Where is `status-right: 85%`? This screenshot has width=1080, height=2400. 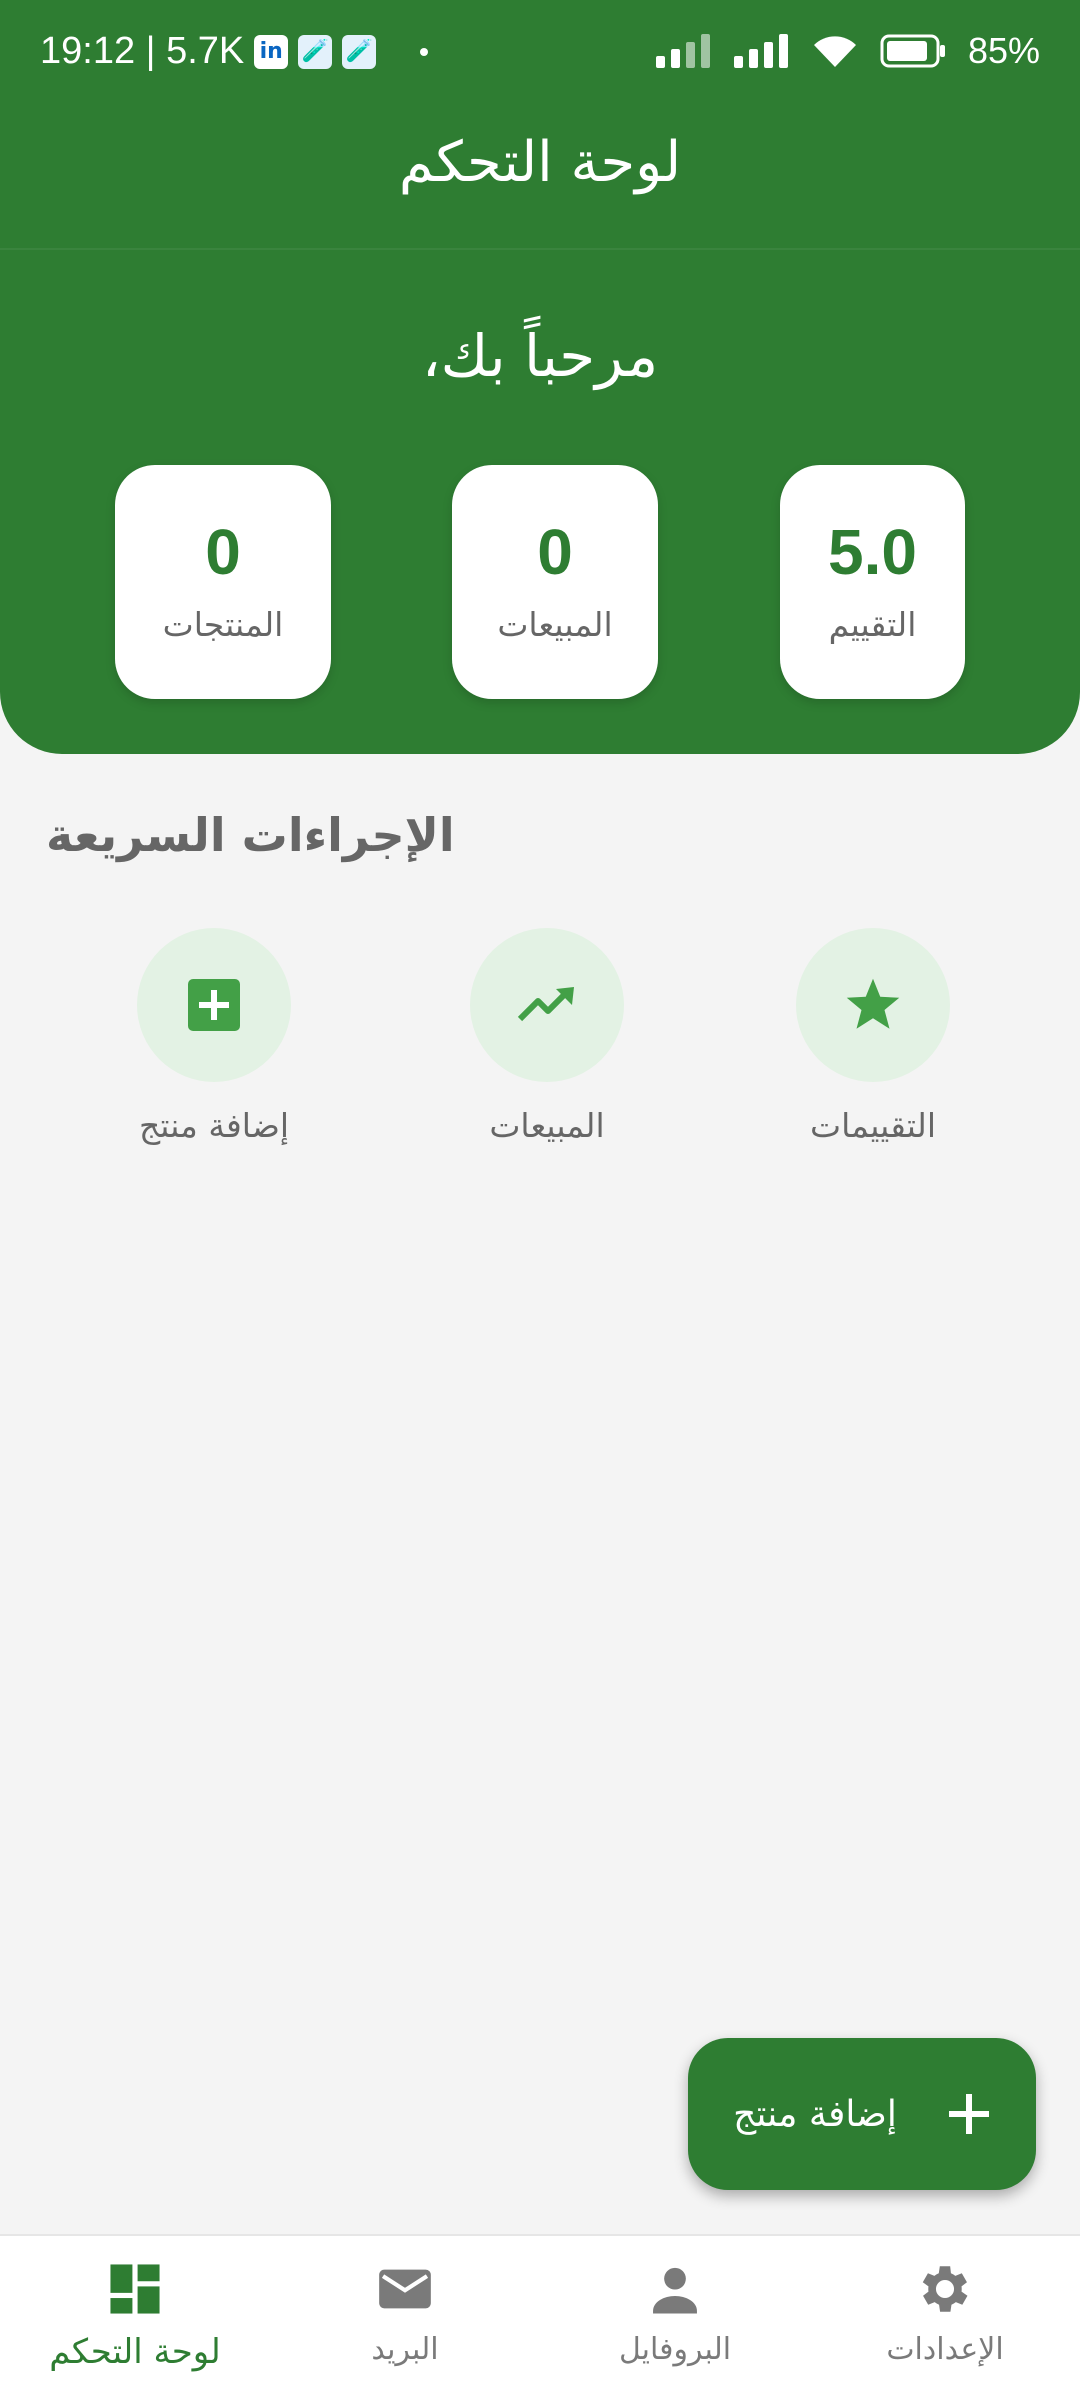
status-right: 85% is located at coordinates (847, 51).